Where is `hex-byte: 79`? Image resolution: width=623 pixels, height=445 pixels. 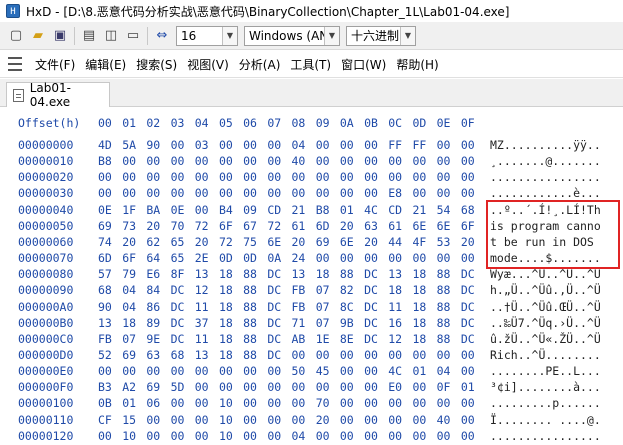
hex-byte: 79 is located at coordinates (134, 274).